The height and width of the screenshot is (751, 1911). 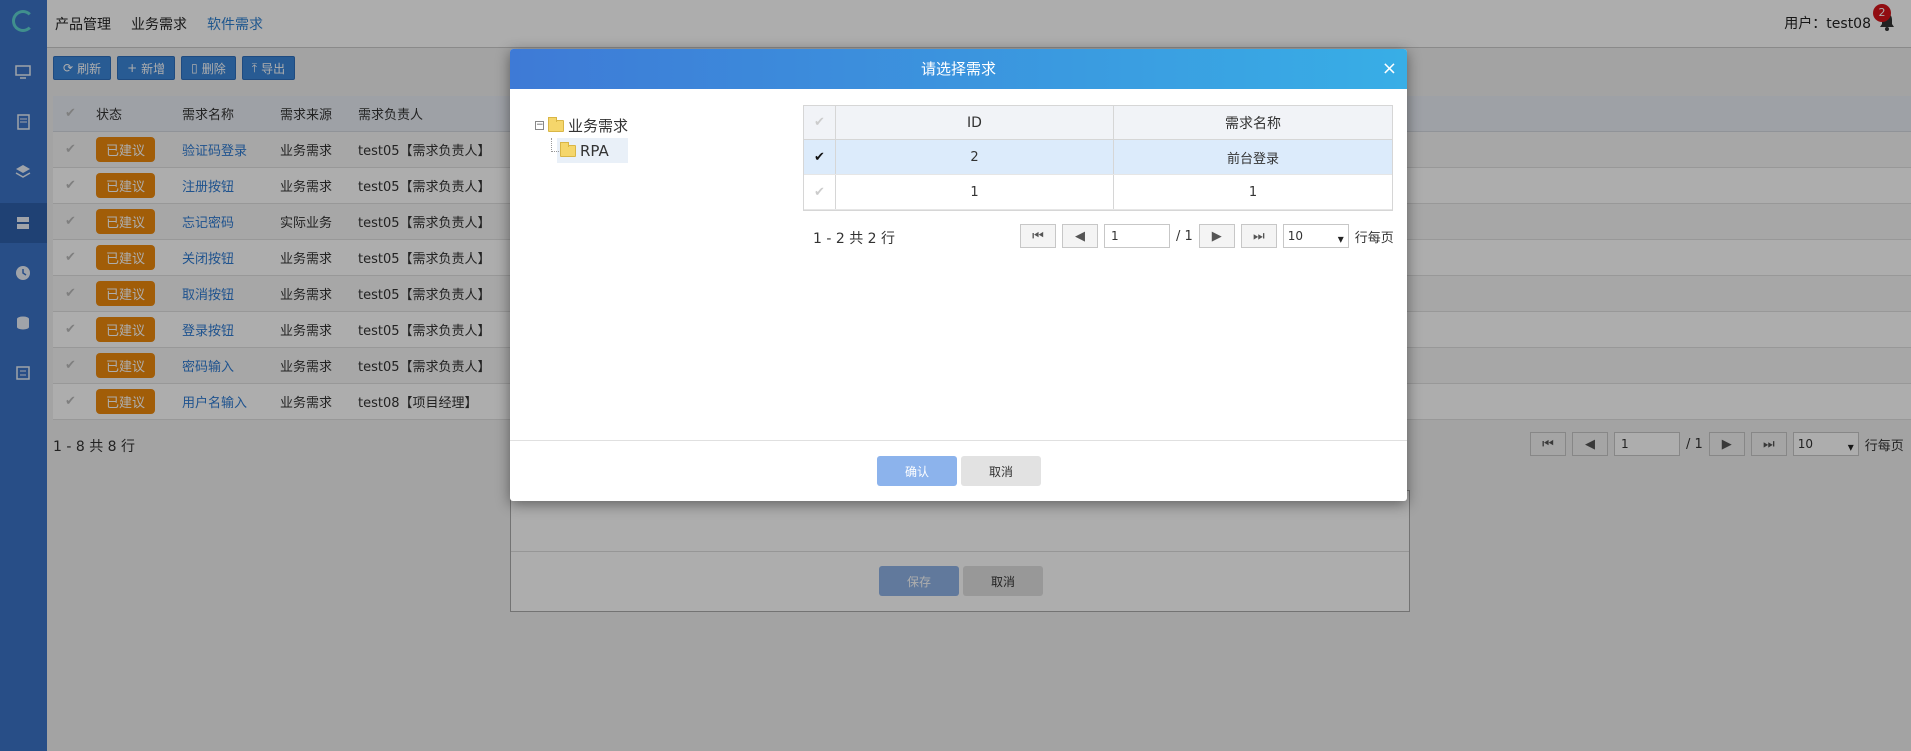 What do you see at coordinates (555, 145) in the screenshot?
I see `tree-connector` at bounding box center [555, 145].